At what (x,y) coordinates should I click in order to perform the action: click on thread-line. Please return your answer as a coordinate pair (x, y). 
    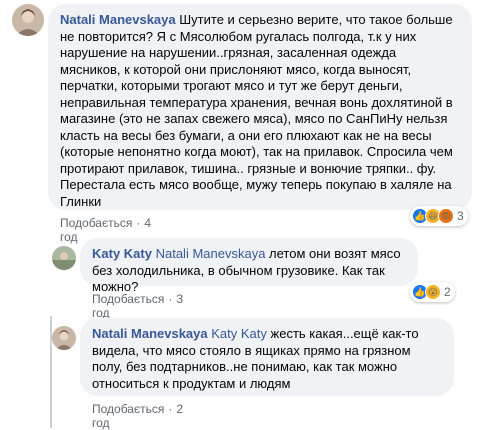
    Looking at the image, I should click on (51, 372).